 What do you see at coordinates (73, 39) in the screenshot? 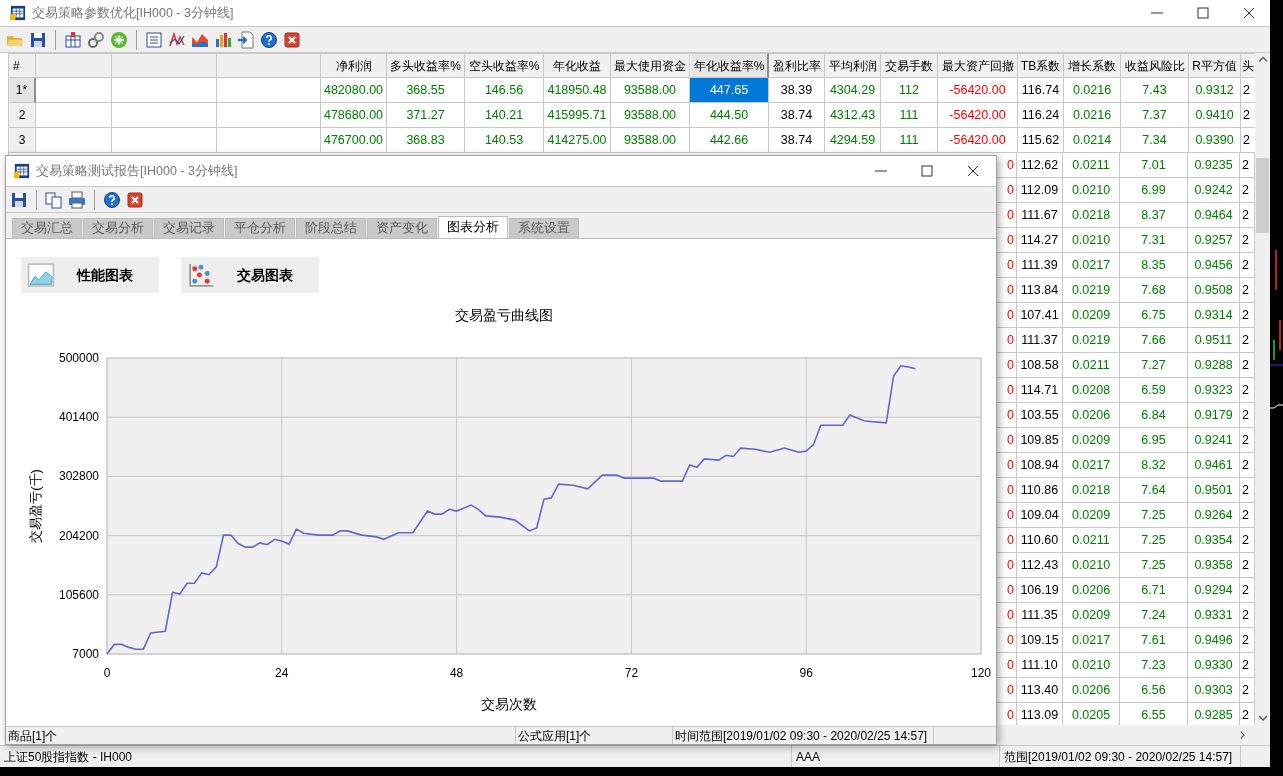
I see `table-chart-icon` at bounding box center [73, 39].